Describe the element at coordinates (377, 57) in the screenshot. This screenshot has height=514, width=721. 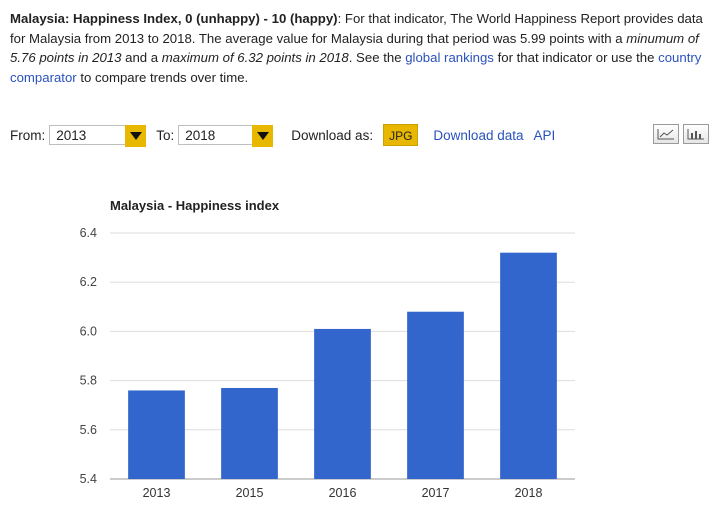
I see `intro-part-5: . See the` at that location.